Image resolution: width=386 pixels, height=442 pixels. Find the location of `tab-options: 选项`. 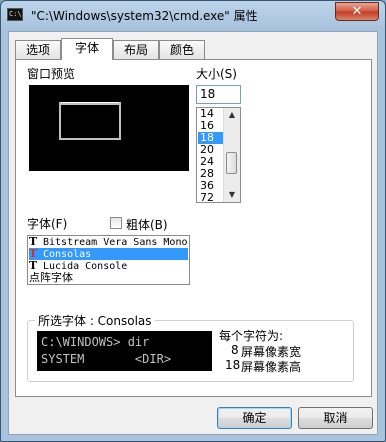

tab-options: 选项 is located at coordinates (38, 49).